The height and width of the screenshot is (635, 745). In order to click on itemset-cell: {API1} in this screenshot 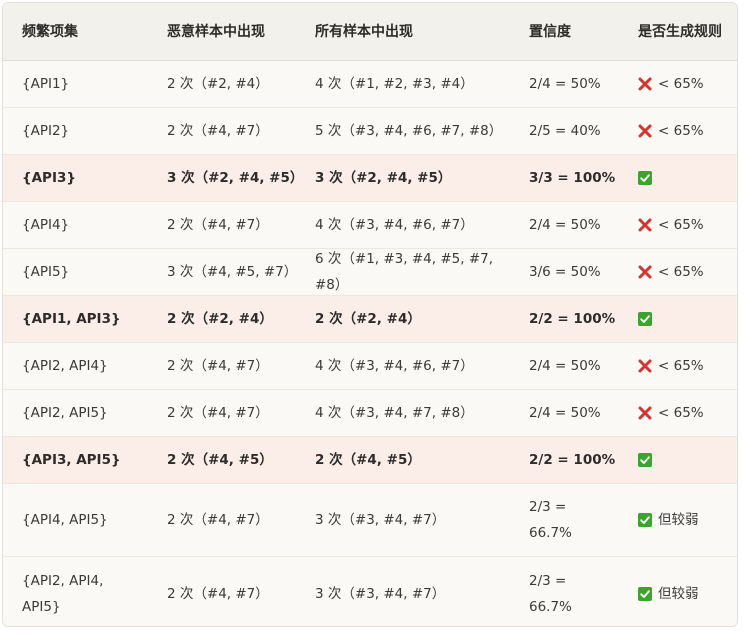, I will do `click(87, 84)`.